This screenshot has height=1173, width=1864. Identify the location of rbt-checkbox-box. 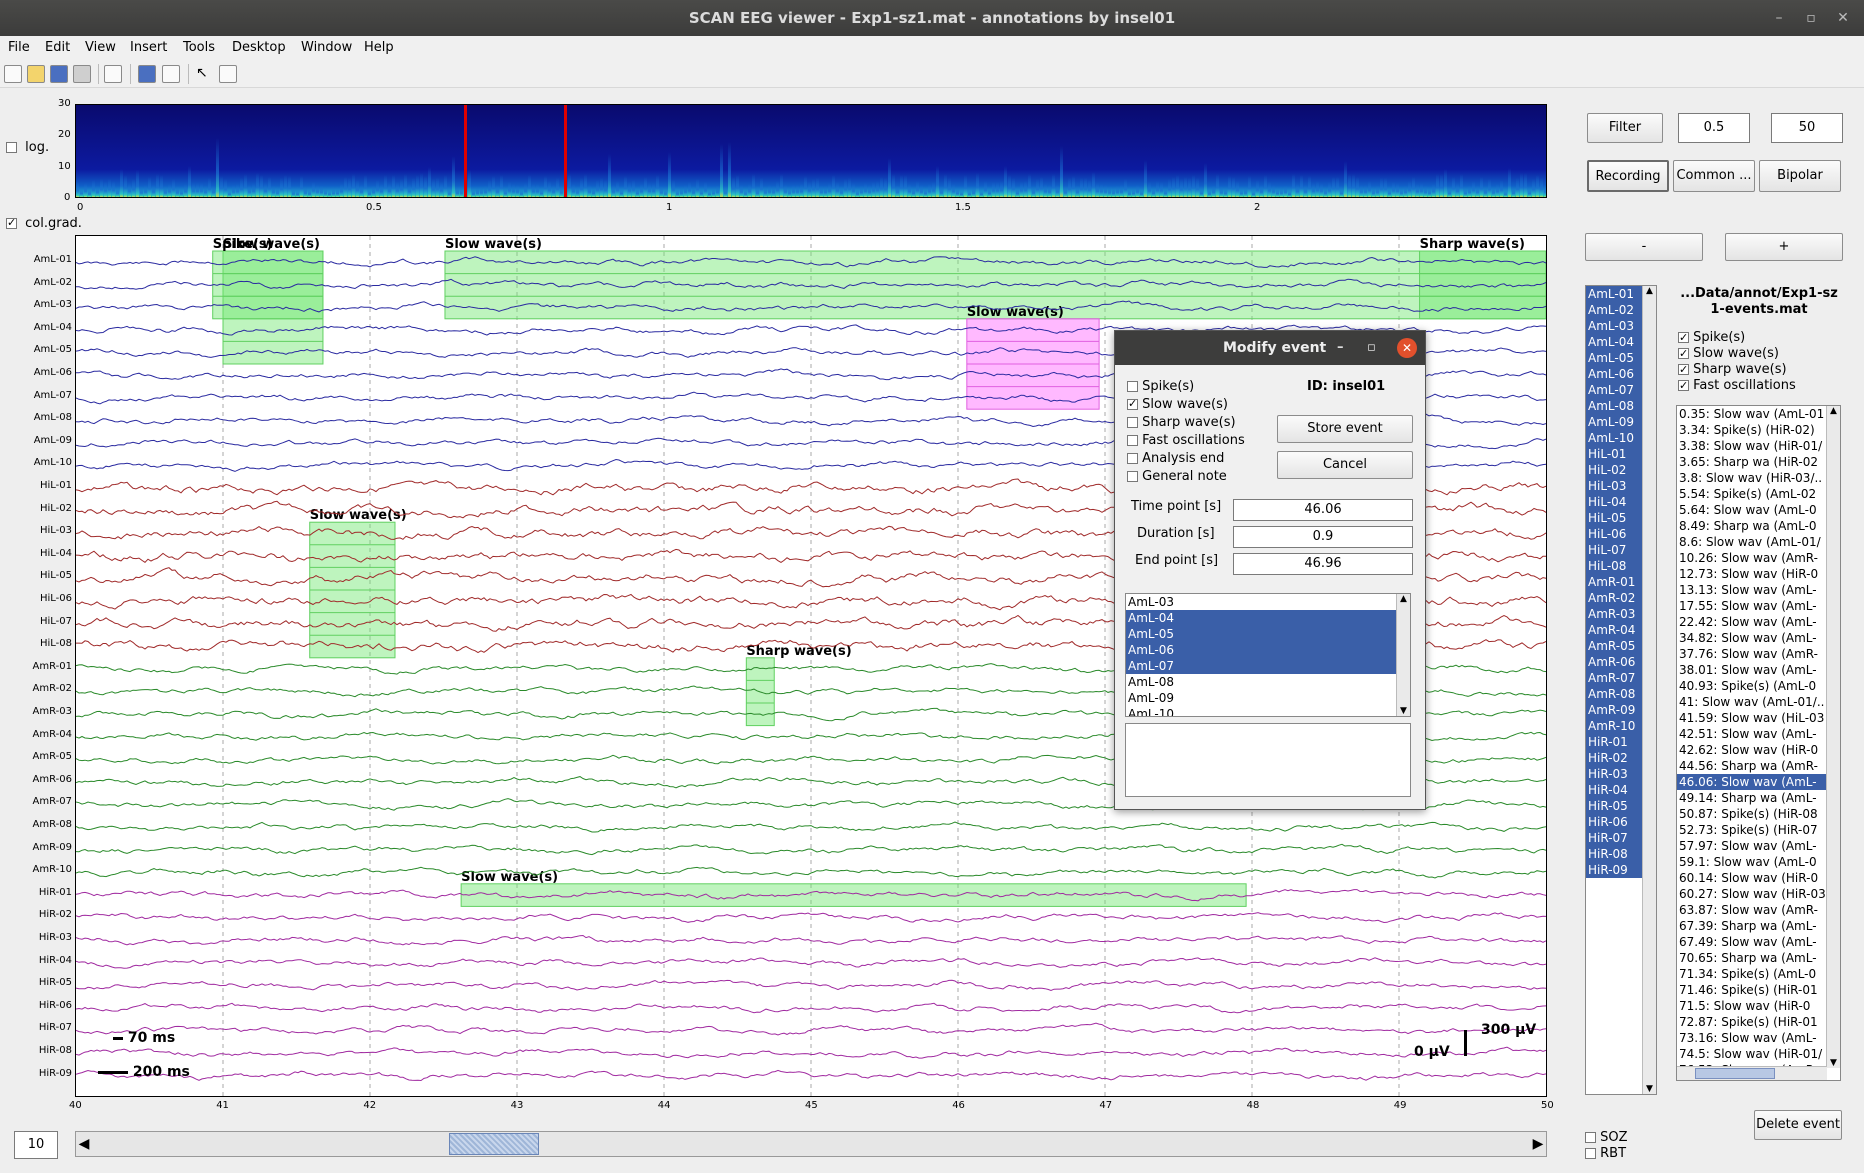
(1590, 1153).